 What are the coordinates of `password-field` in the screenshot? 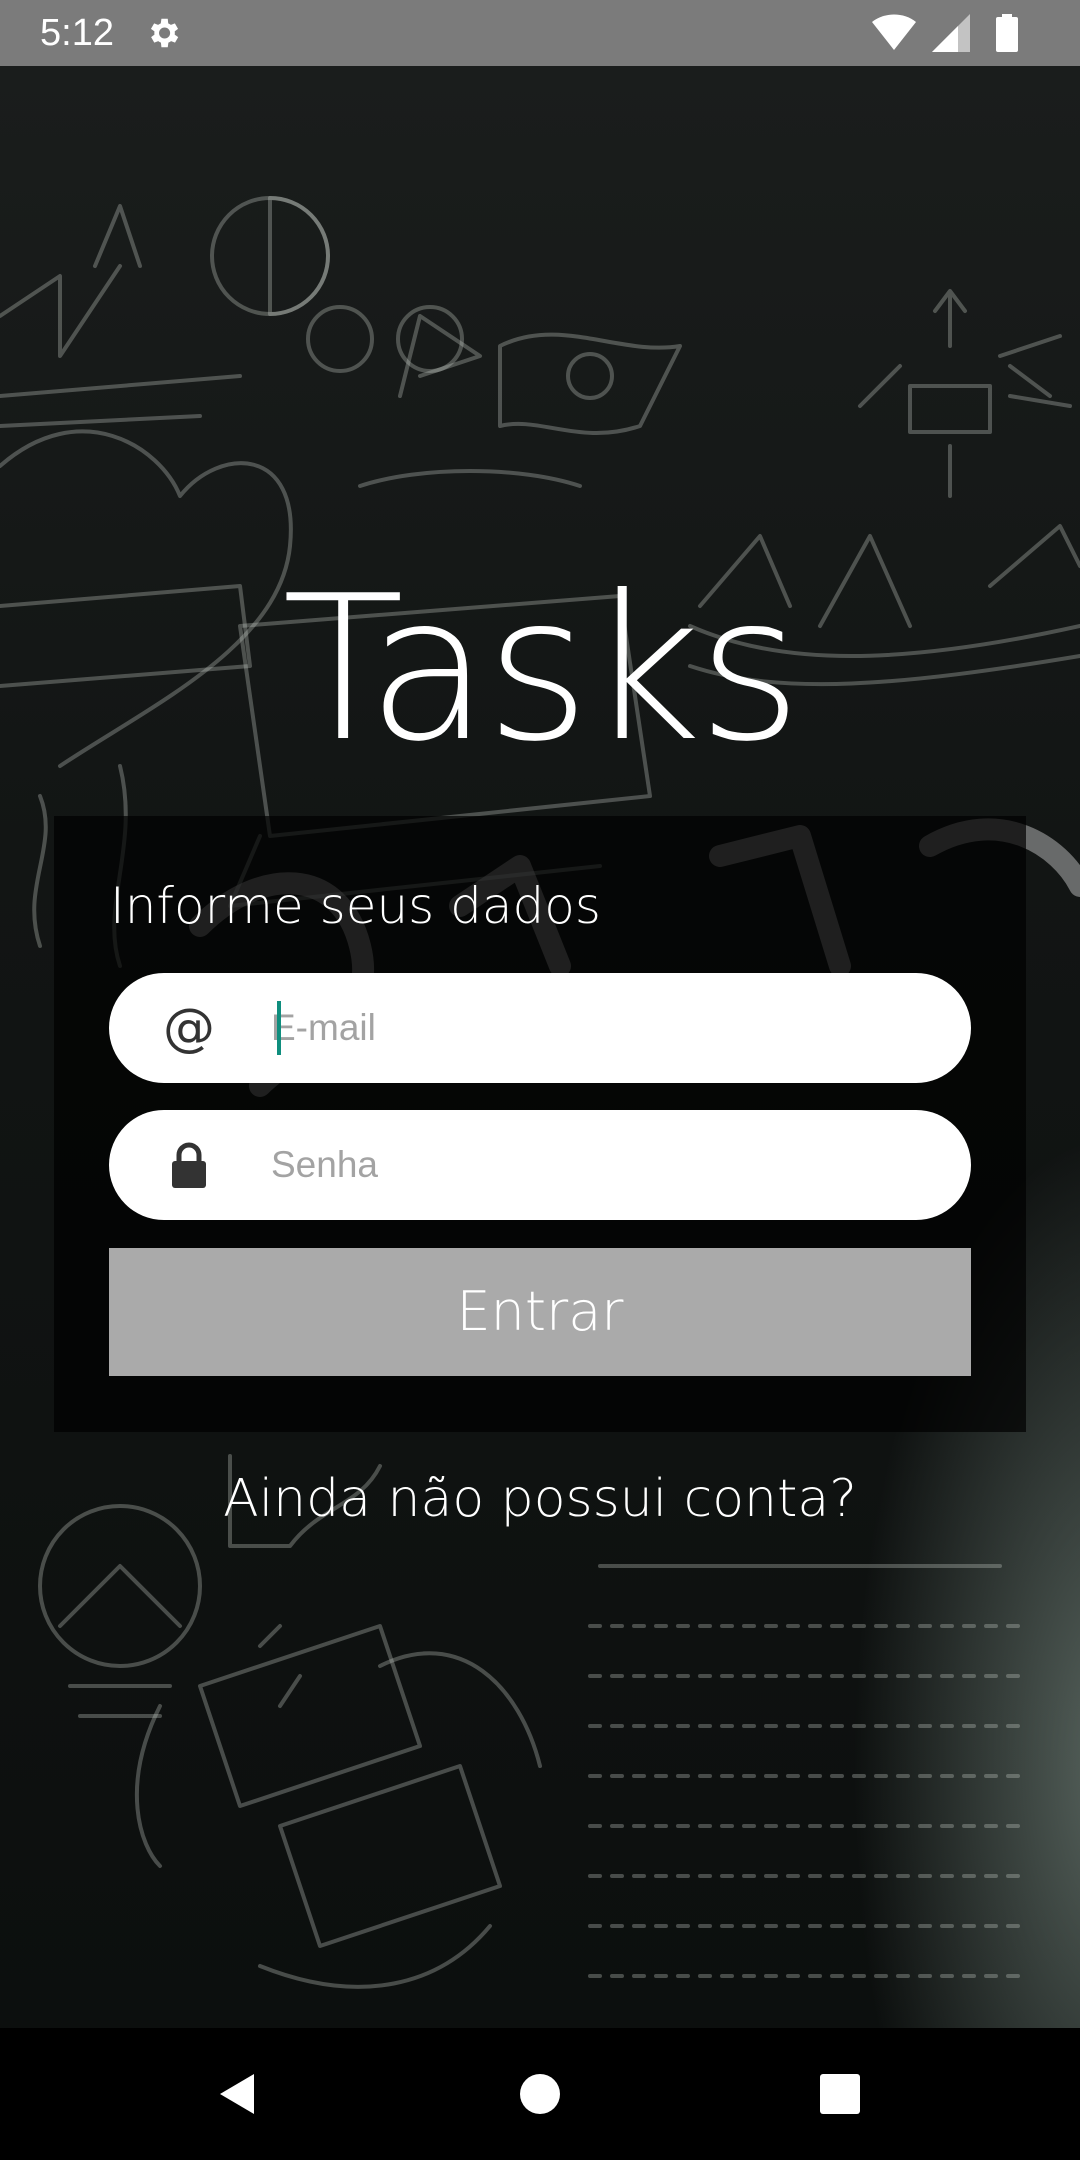 It's located at (540, 1165).